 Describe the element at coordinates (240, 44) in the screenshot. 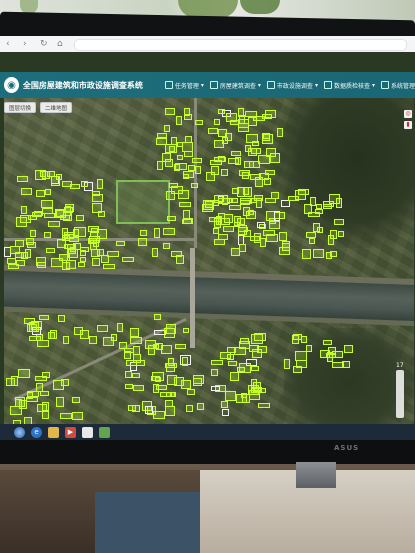

I see `address-bar` at that location.